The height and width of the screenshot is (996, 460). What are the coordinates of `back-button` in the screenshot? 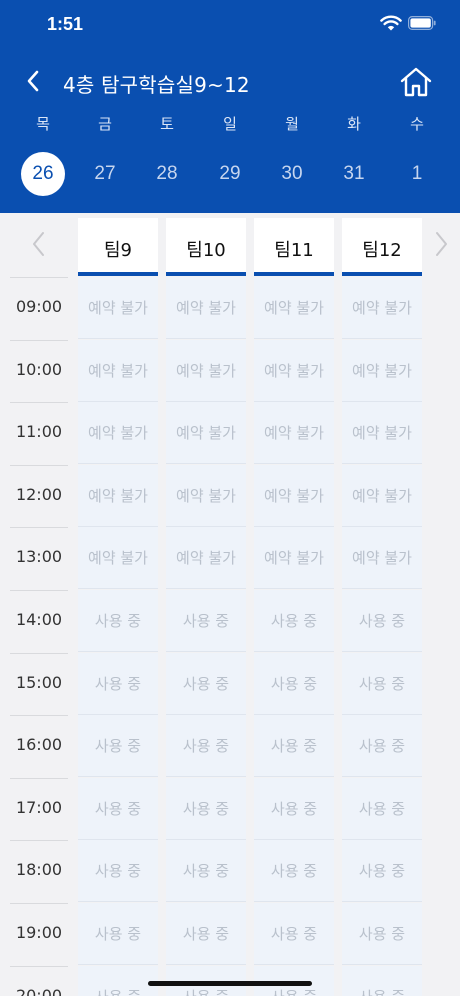 It's located at (33, 81).